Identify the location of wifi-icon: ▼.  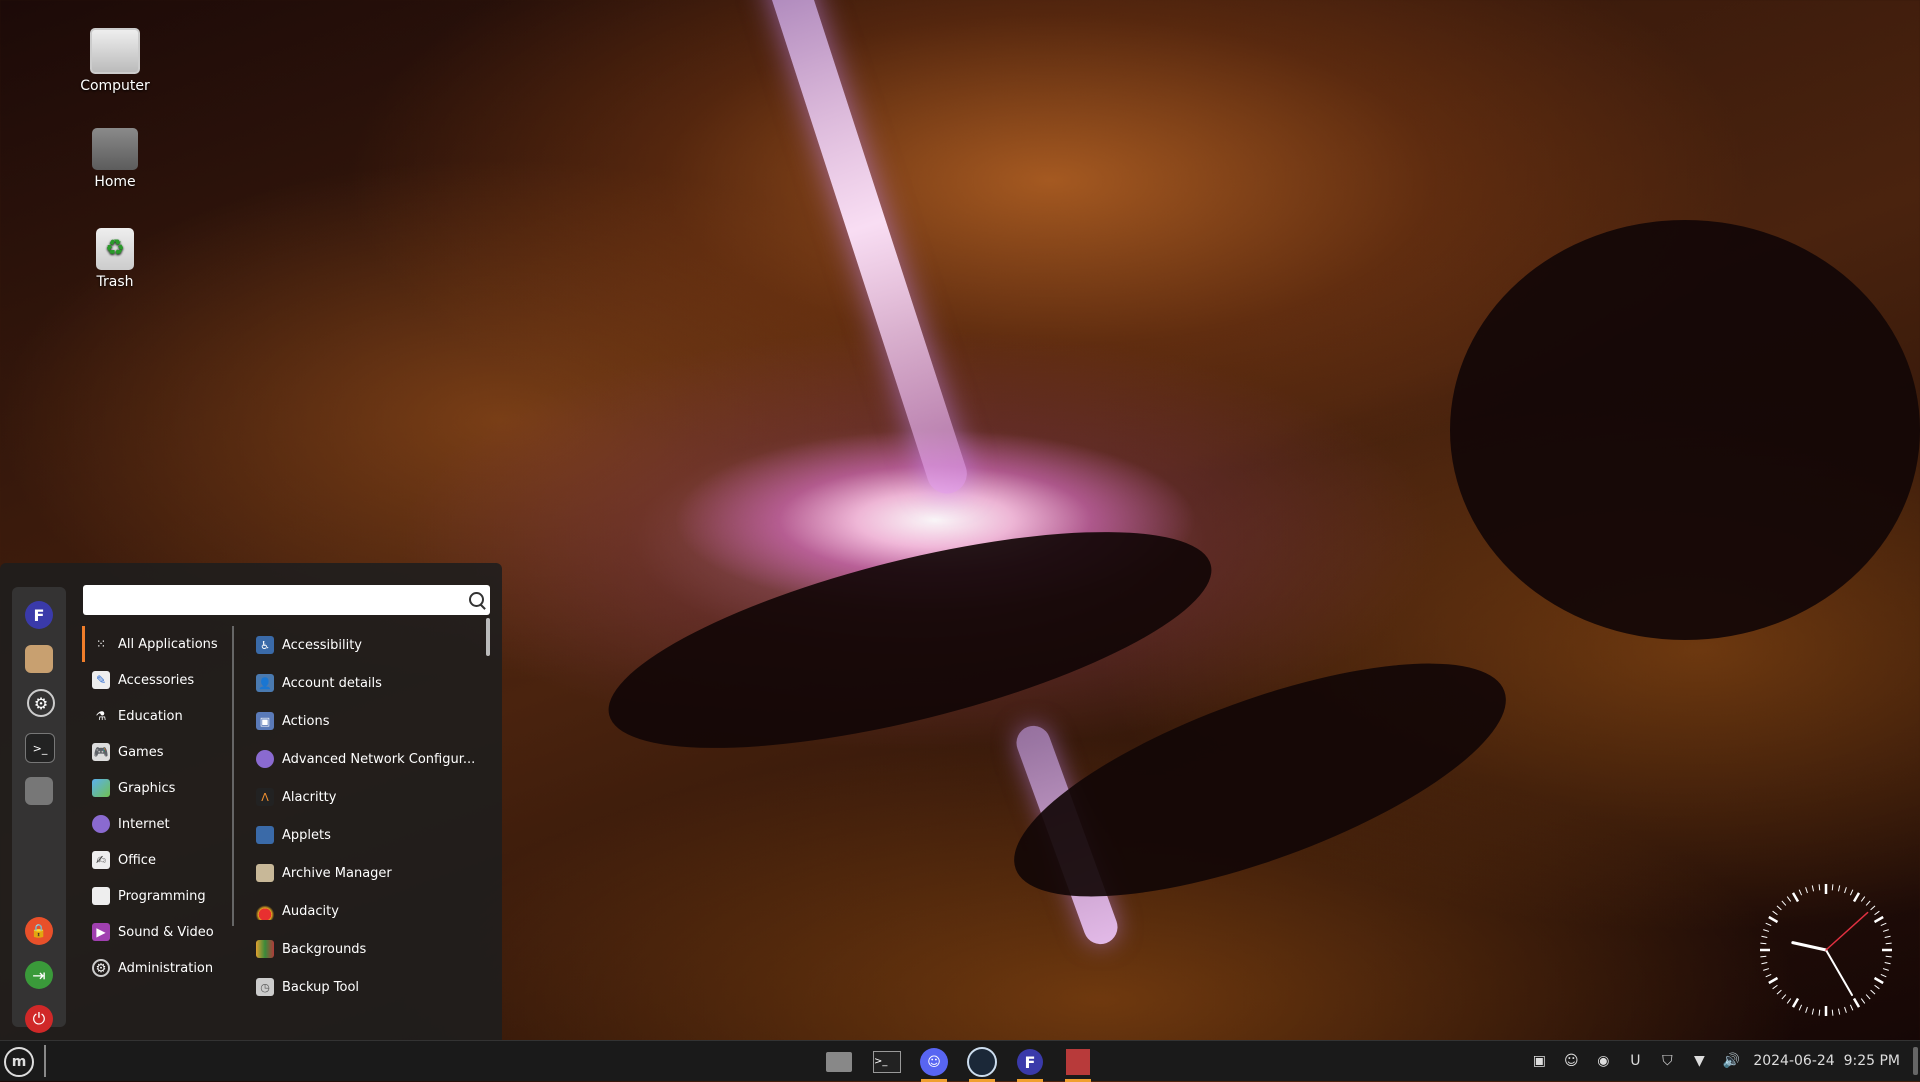
(1699, 1061).